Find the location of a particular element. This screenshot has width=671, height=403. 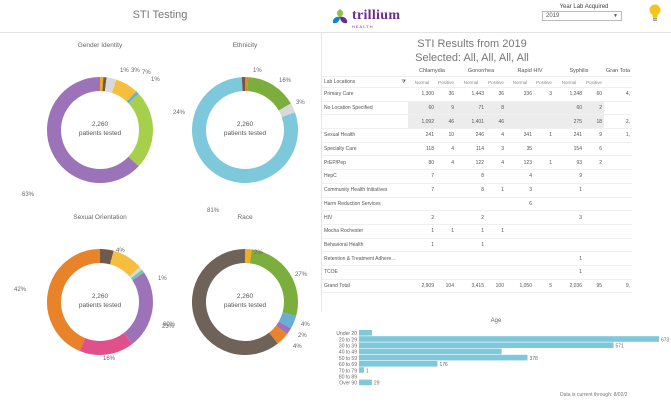

table-cell: 118 is located at coordinates (422, 149).